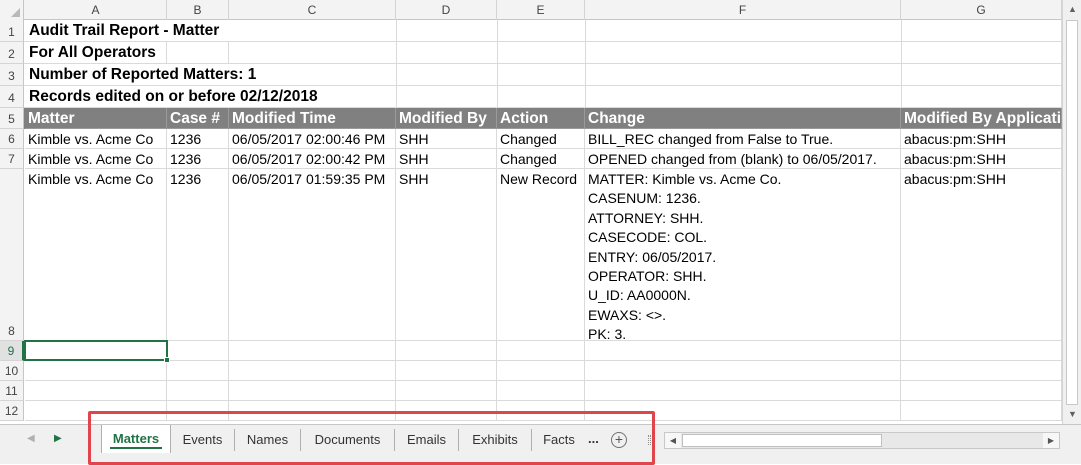  What do you see at coordinates (446, 10) in the screenshot?
I see `column-header-d: D` at bounding box center [446, 10].